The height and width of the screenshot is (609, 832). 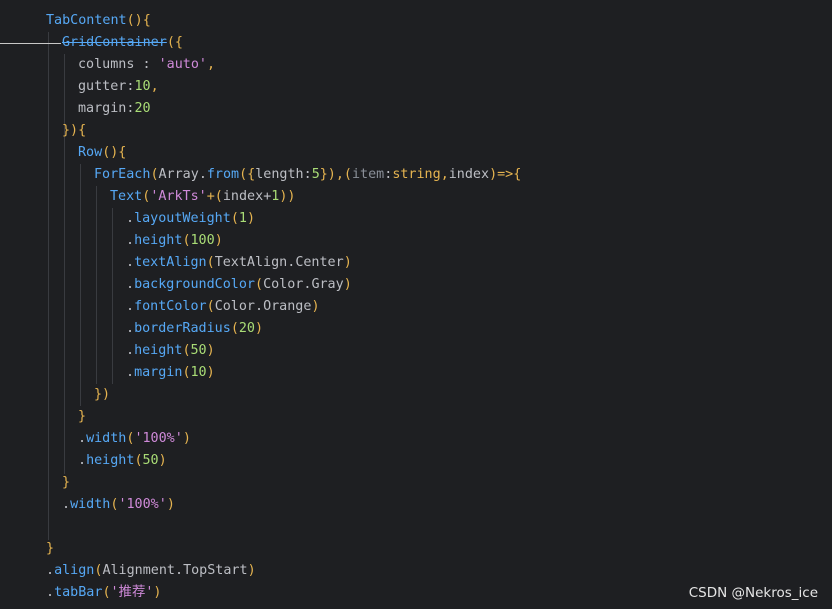 I want to click on code-token: 1, so click(x=242, y=218).